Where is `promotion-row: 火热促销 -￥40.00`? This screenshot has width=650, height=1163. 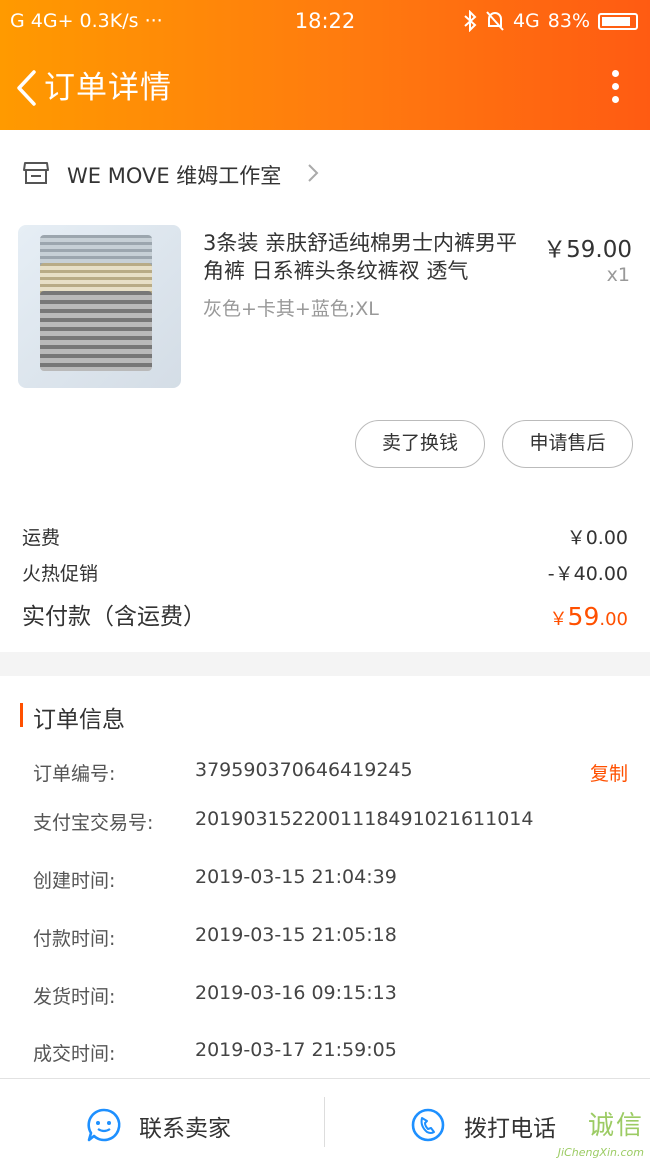 promotion-row: 火热促销 -￥40.00 is located at coordinates (325, 572).